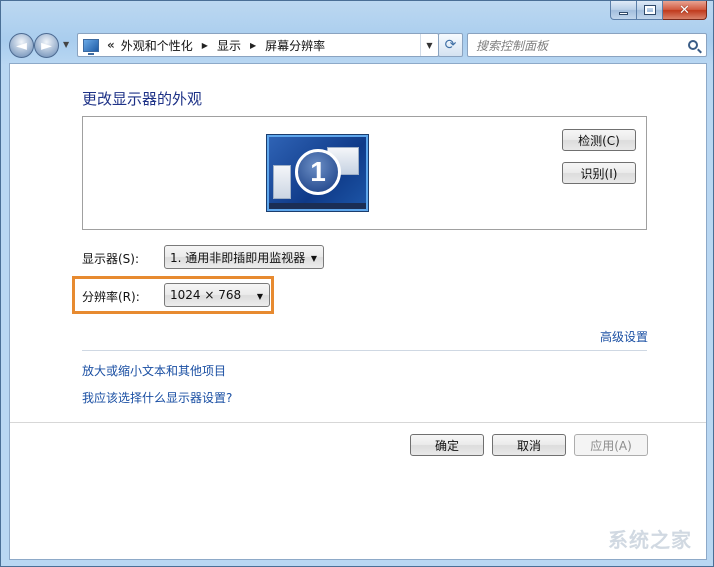  What do you see at coordinates (111, 297) in the screenshot?
I see `resolution-label: 分辨率(R):` at bounding box center [111, 297].